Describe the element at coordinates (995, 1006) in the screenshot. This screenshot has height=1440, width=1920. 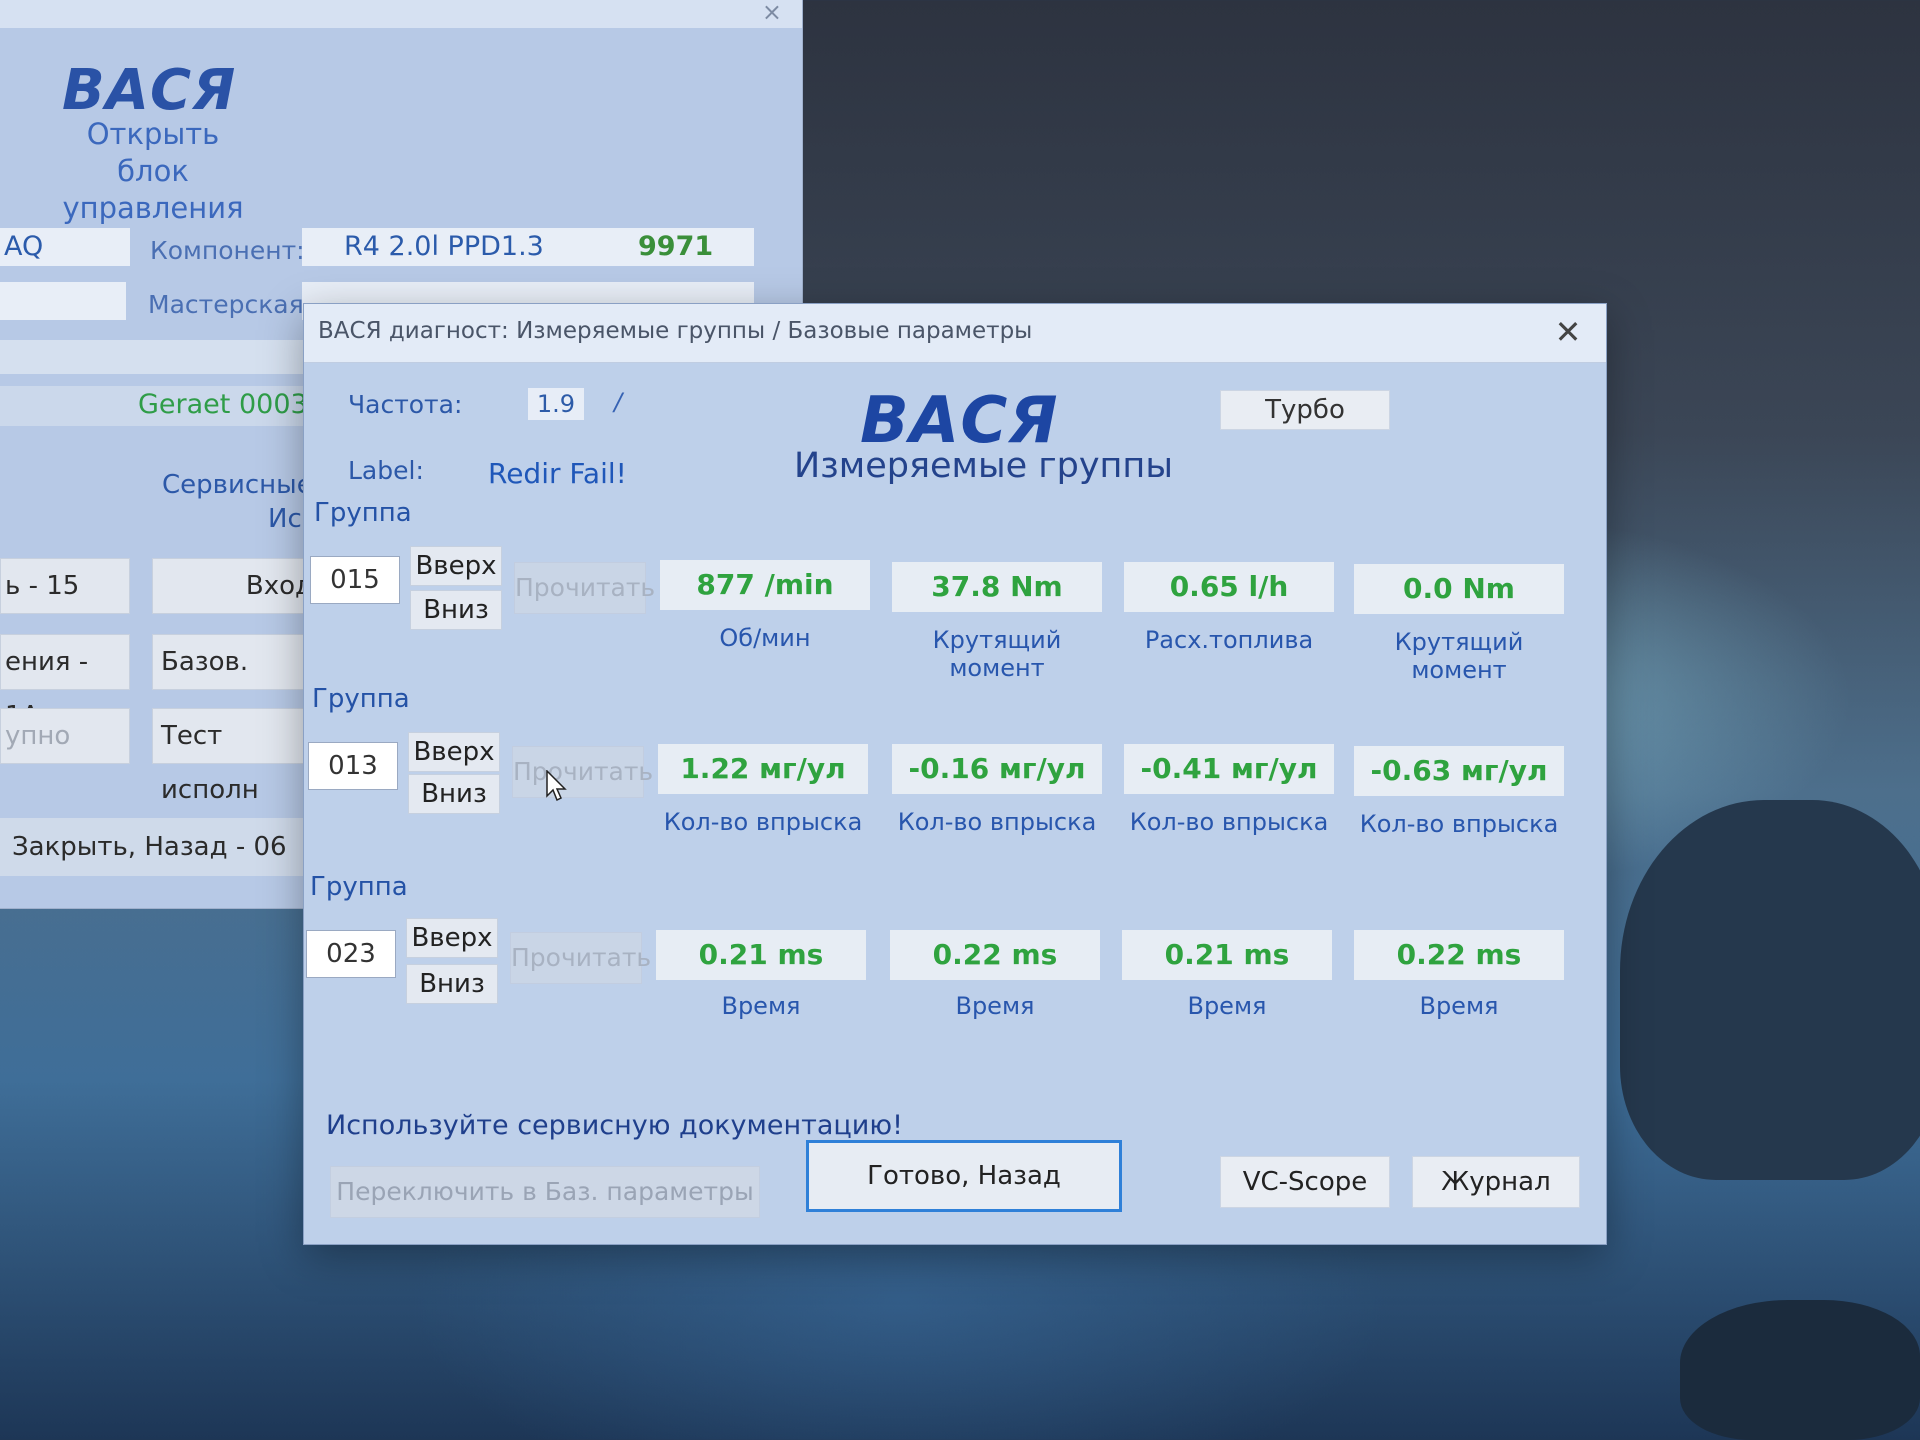
I see `group-3-label-2: Время` at that location.